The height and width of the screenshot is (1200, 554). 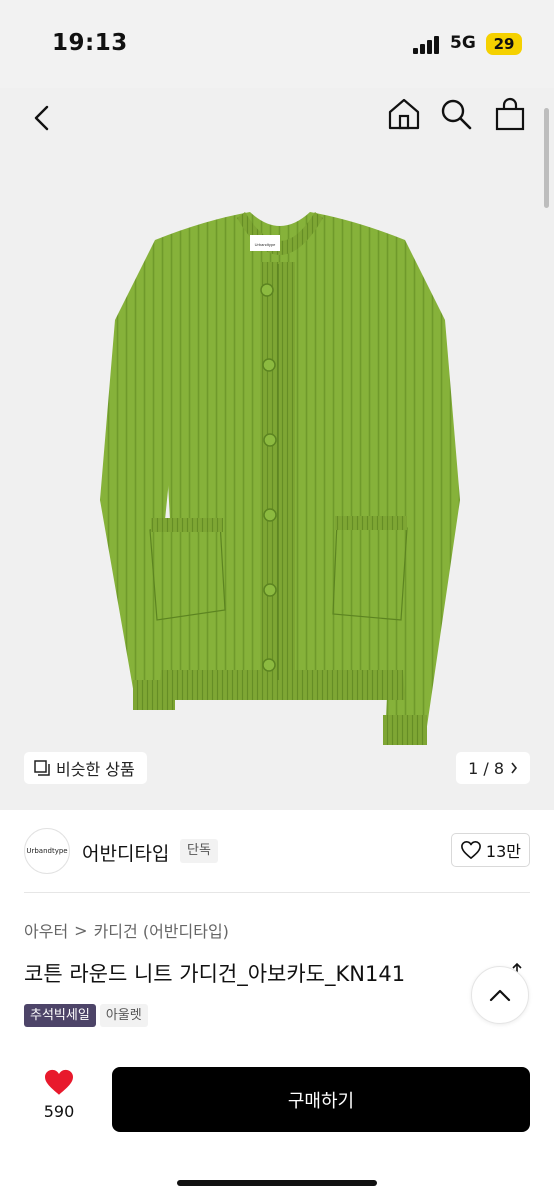 I want to click on breadcrumb: 아우터 > 카디건 (어반디타입), so click(x=126, y=930).